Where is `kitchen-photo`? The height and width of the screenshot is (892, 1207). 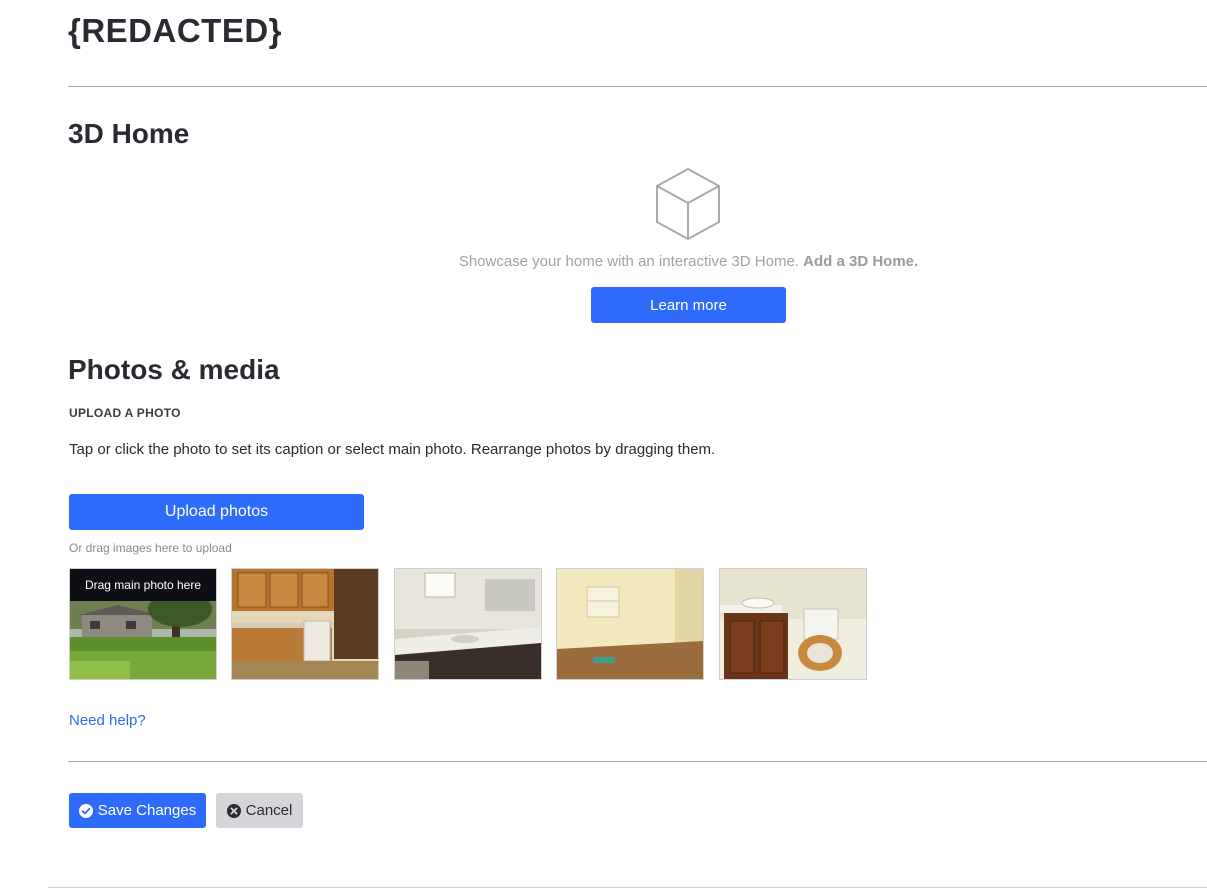 kitchen-photo is located at coordinates (305, 624).